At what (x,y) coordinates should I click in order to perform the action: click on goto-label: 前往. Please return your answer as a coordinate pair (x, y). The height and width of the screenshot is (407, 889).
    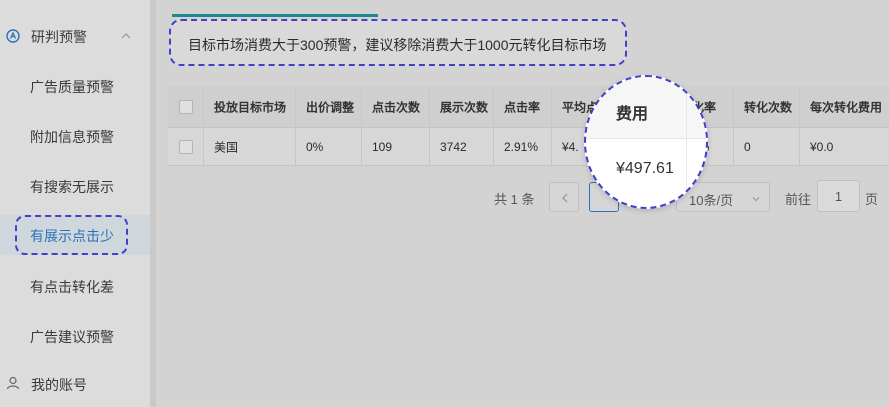
    Looking at the image, I should click on (798, 199).